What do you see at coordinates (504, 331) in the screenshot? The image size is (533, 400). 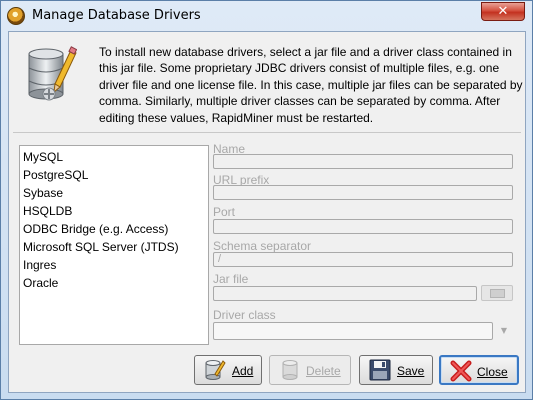 I see `chevron-down-icon: ▼` at bounding box center [504, 331].